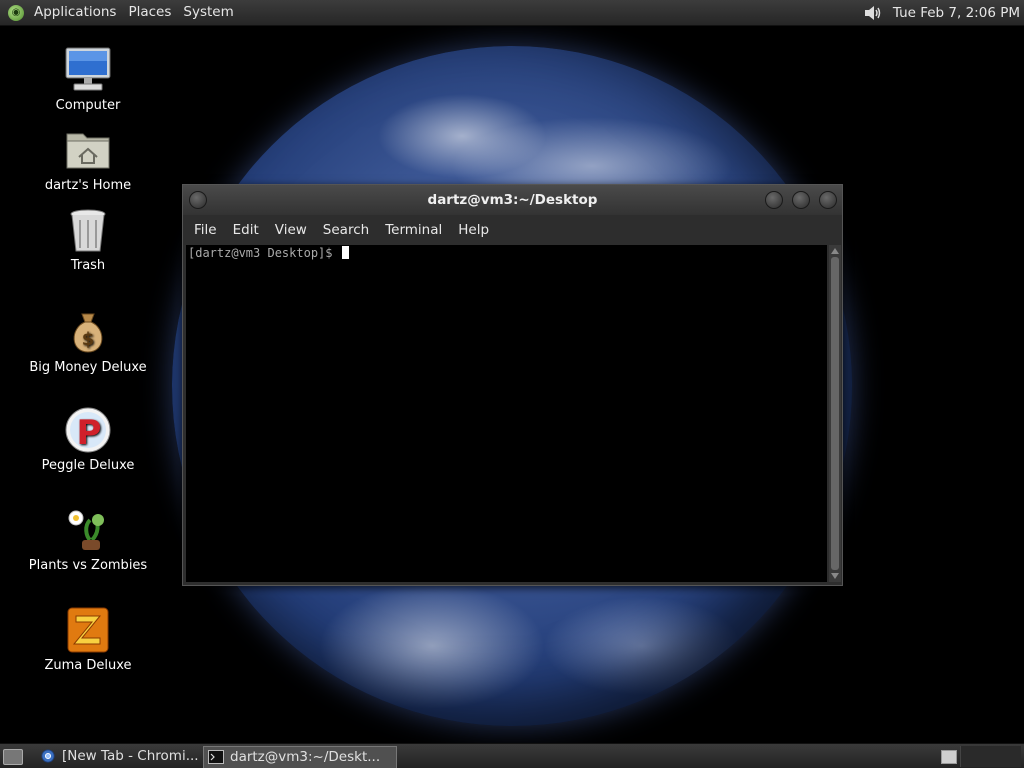 This screenshot has height=768, width=1024. What do you see at coordinates (414, 230) in the screenshot?
I see `menu-terminal: Terminal` at bounding box center [414, 230].